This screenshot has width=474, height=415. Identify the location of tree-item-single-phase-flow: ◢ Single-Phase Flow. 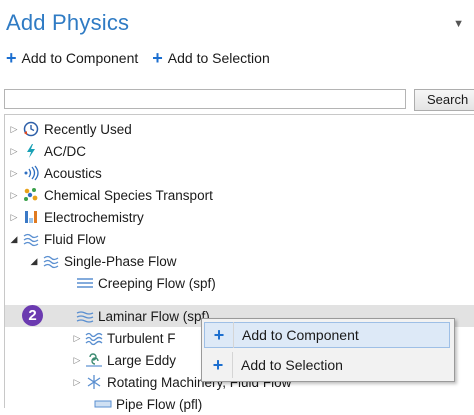
(102, 261).